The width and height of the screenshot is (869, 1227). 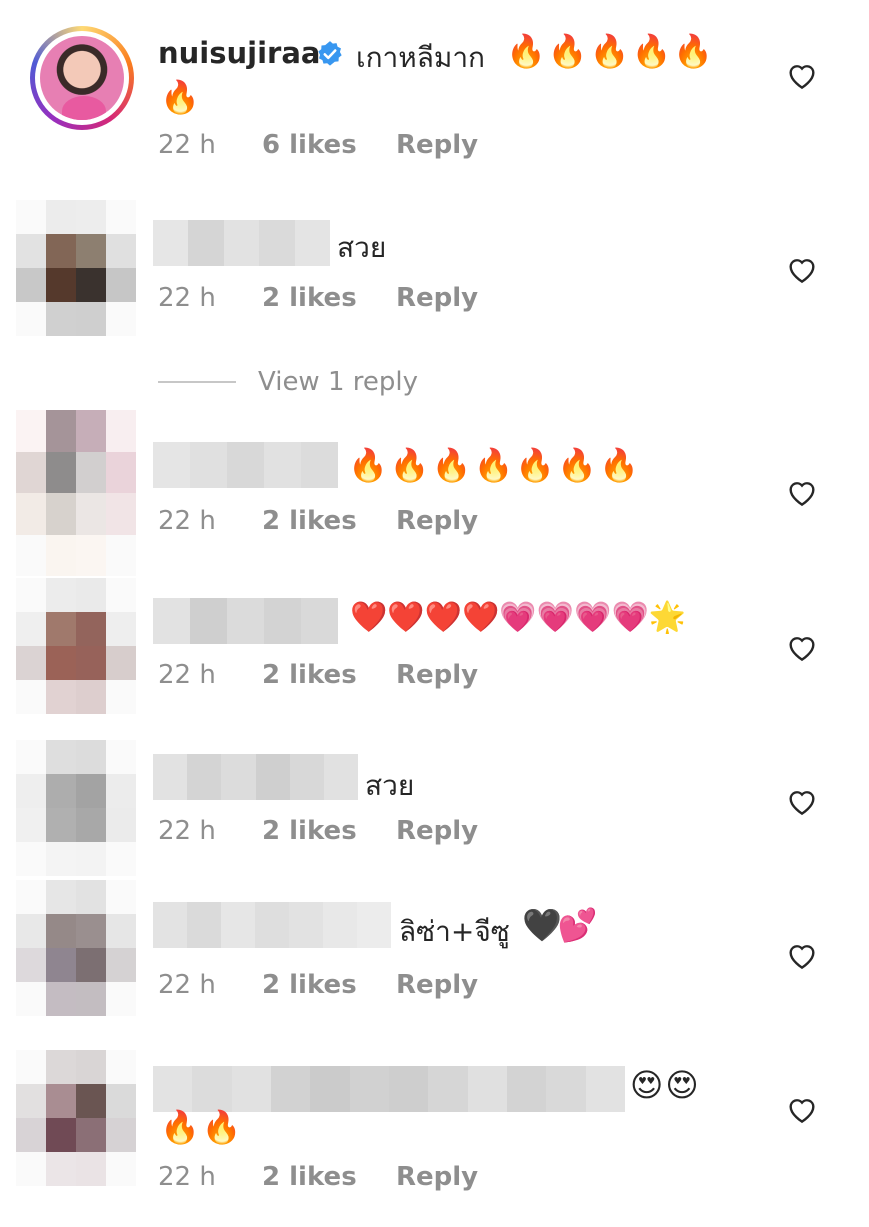 I want to click on comment-emoji: 🔥🔥🔥🔥🔥🔥🔥, so click(x=494, y=465).